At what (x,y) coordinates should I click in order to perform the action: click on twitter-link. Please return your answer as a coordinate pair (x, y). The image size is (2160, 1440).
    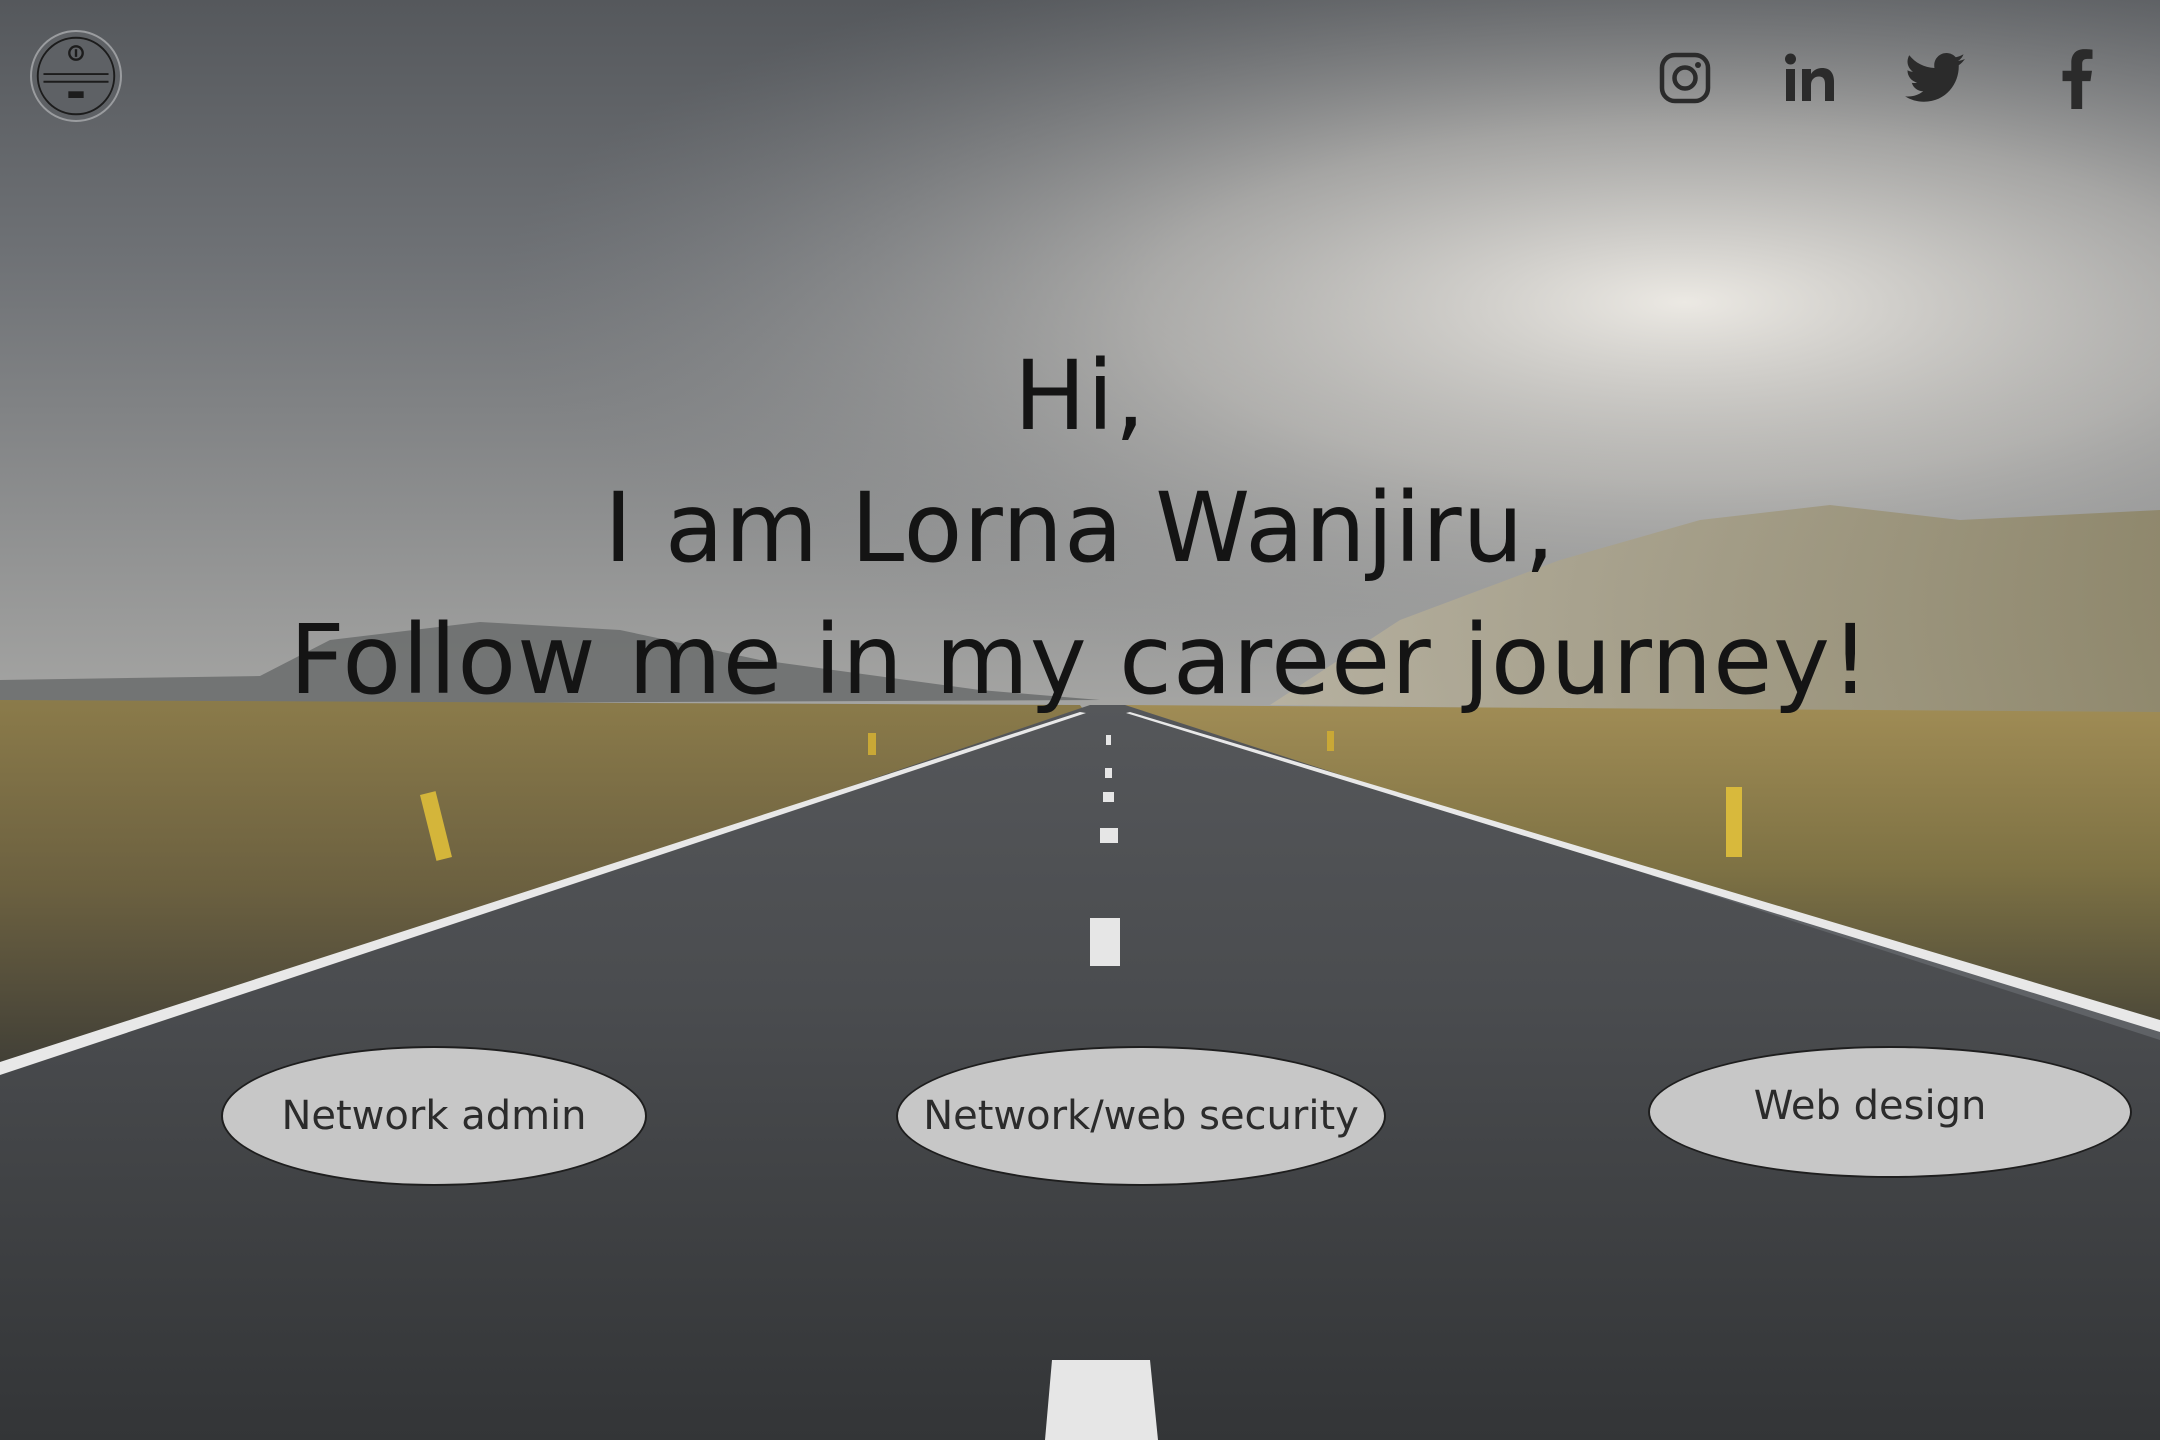
    Looking at the image, I should click on (1935, 78).